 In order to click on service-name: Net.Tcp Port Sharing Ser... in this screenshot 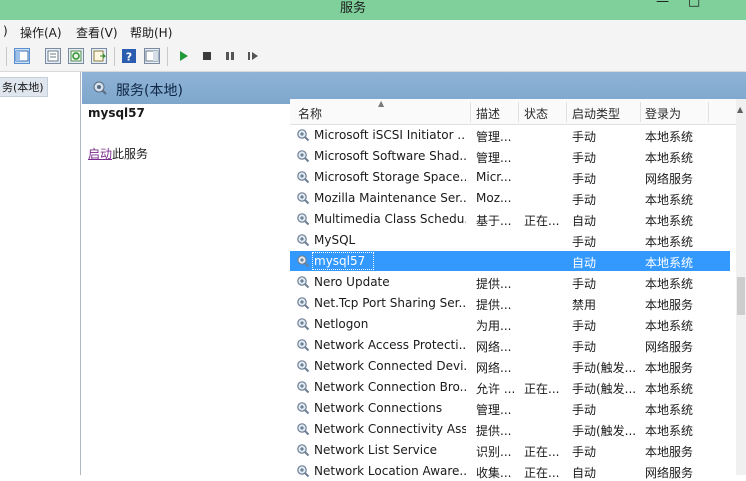, I will do `click(390, 303)`.